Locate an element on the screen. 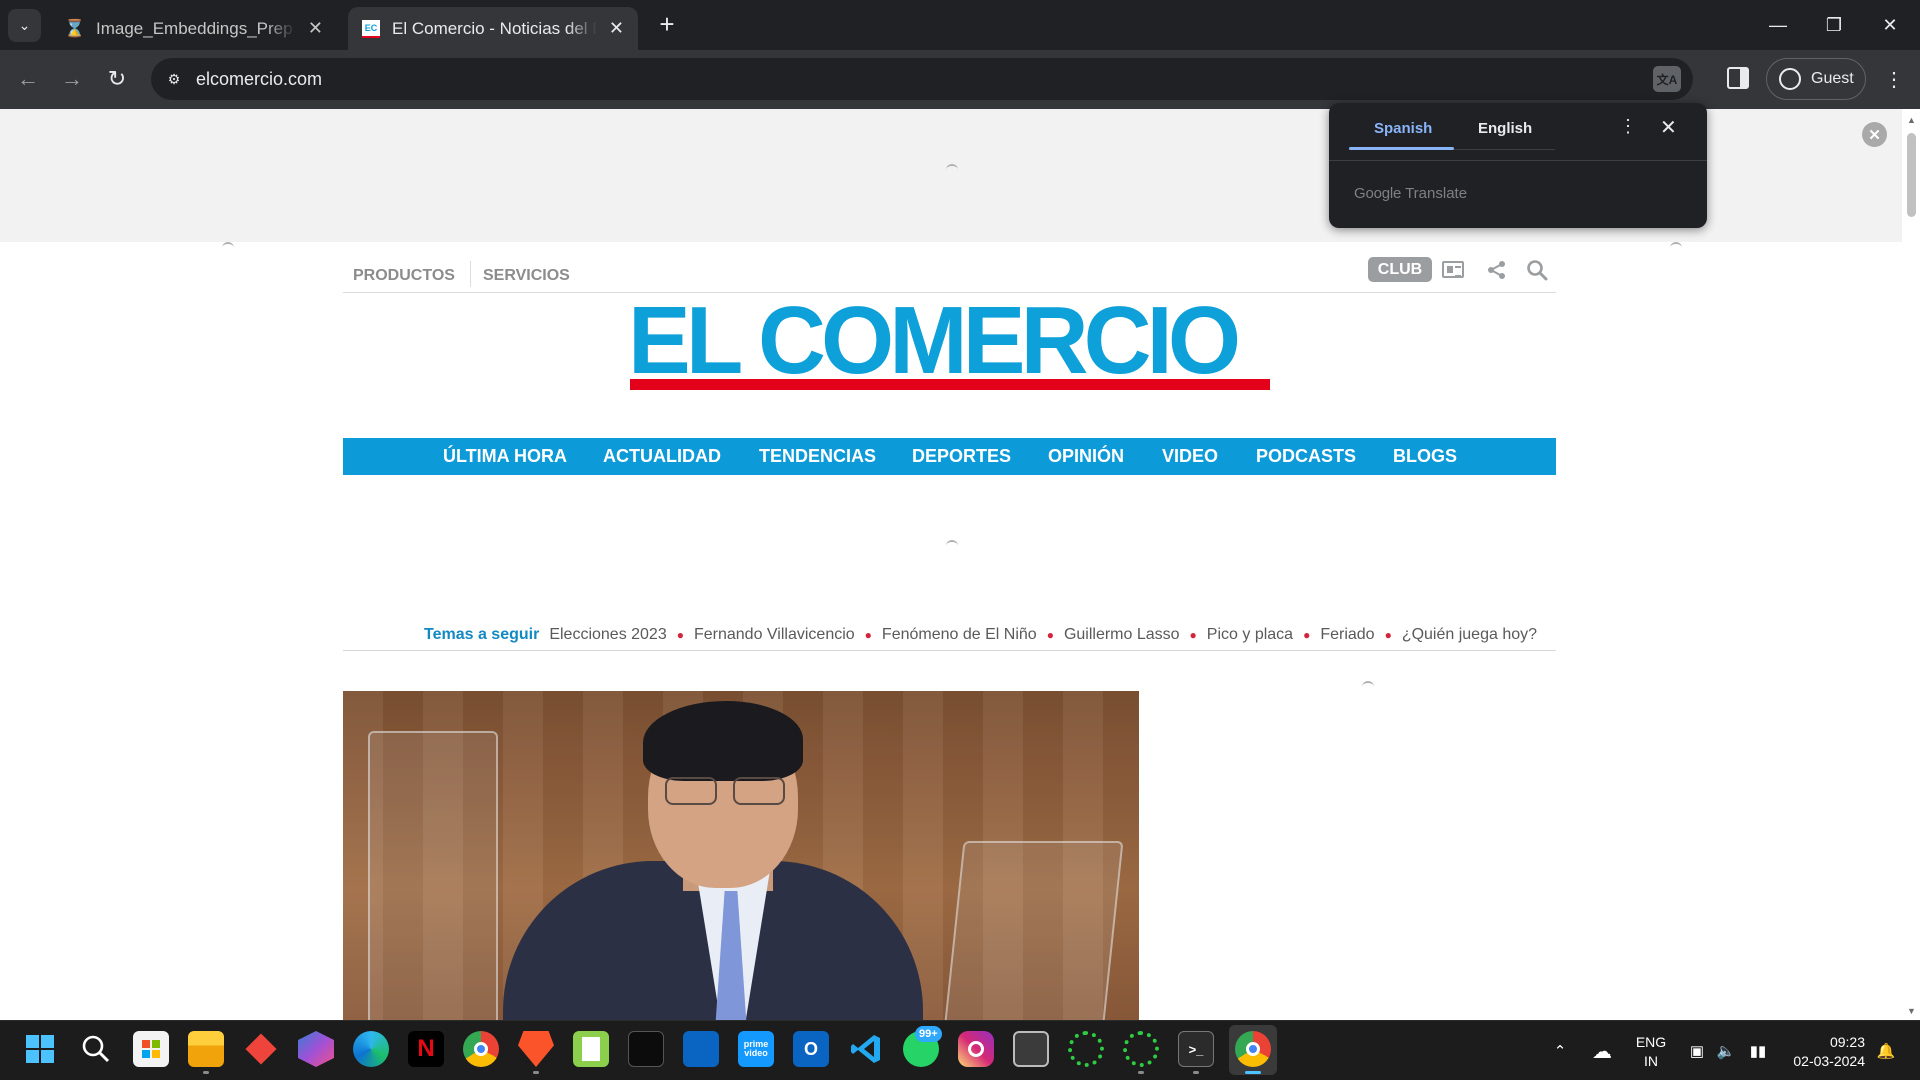  language-indicator: ENG IN is located at coordinates (1651, 1052).